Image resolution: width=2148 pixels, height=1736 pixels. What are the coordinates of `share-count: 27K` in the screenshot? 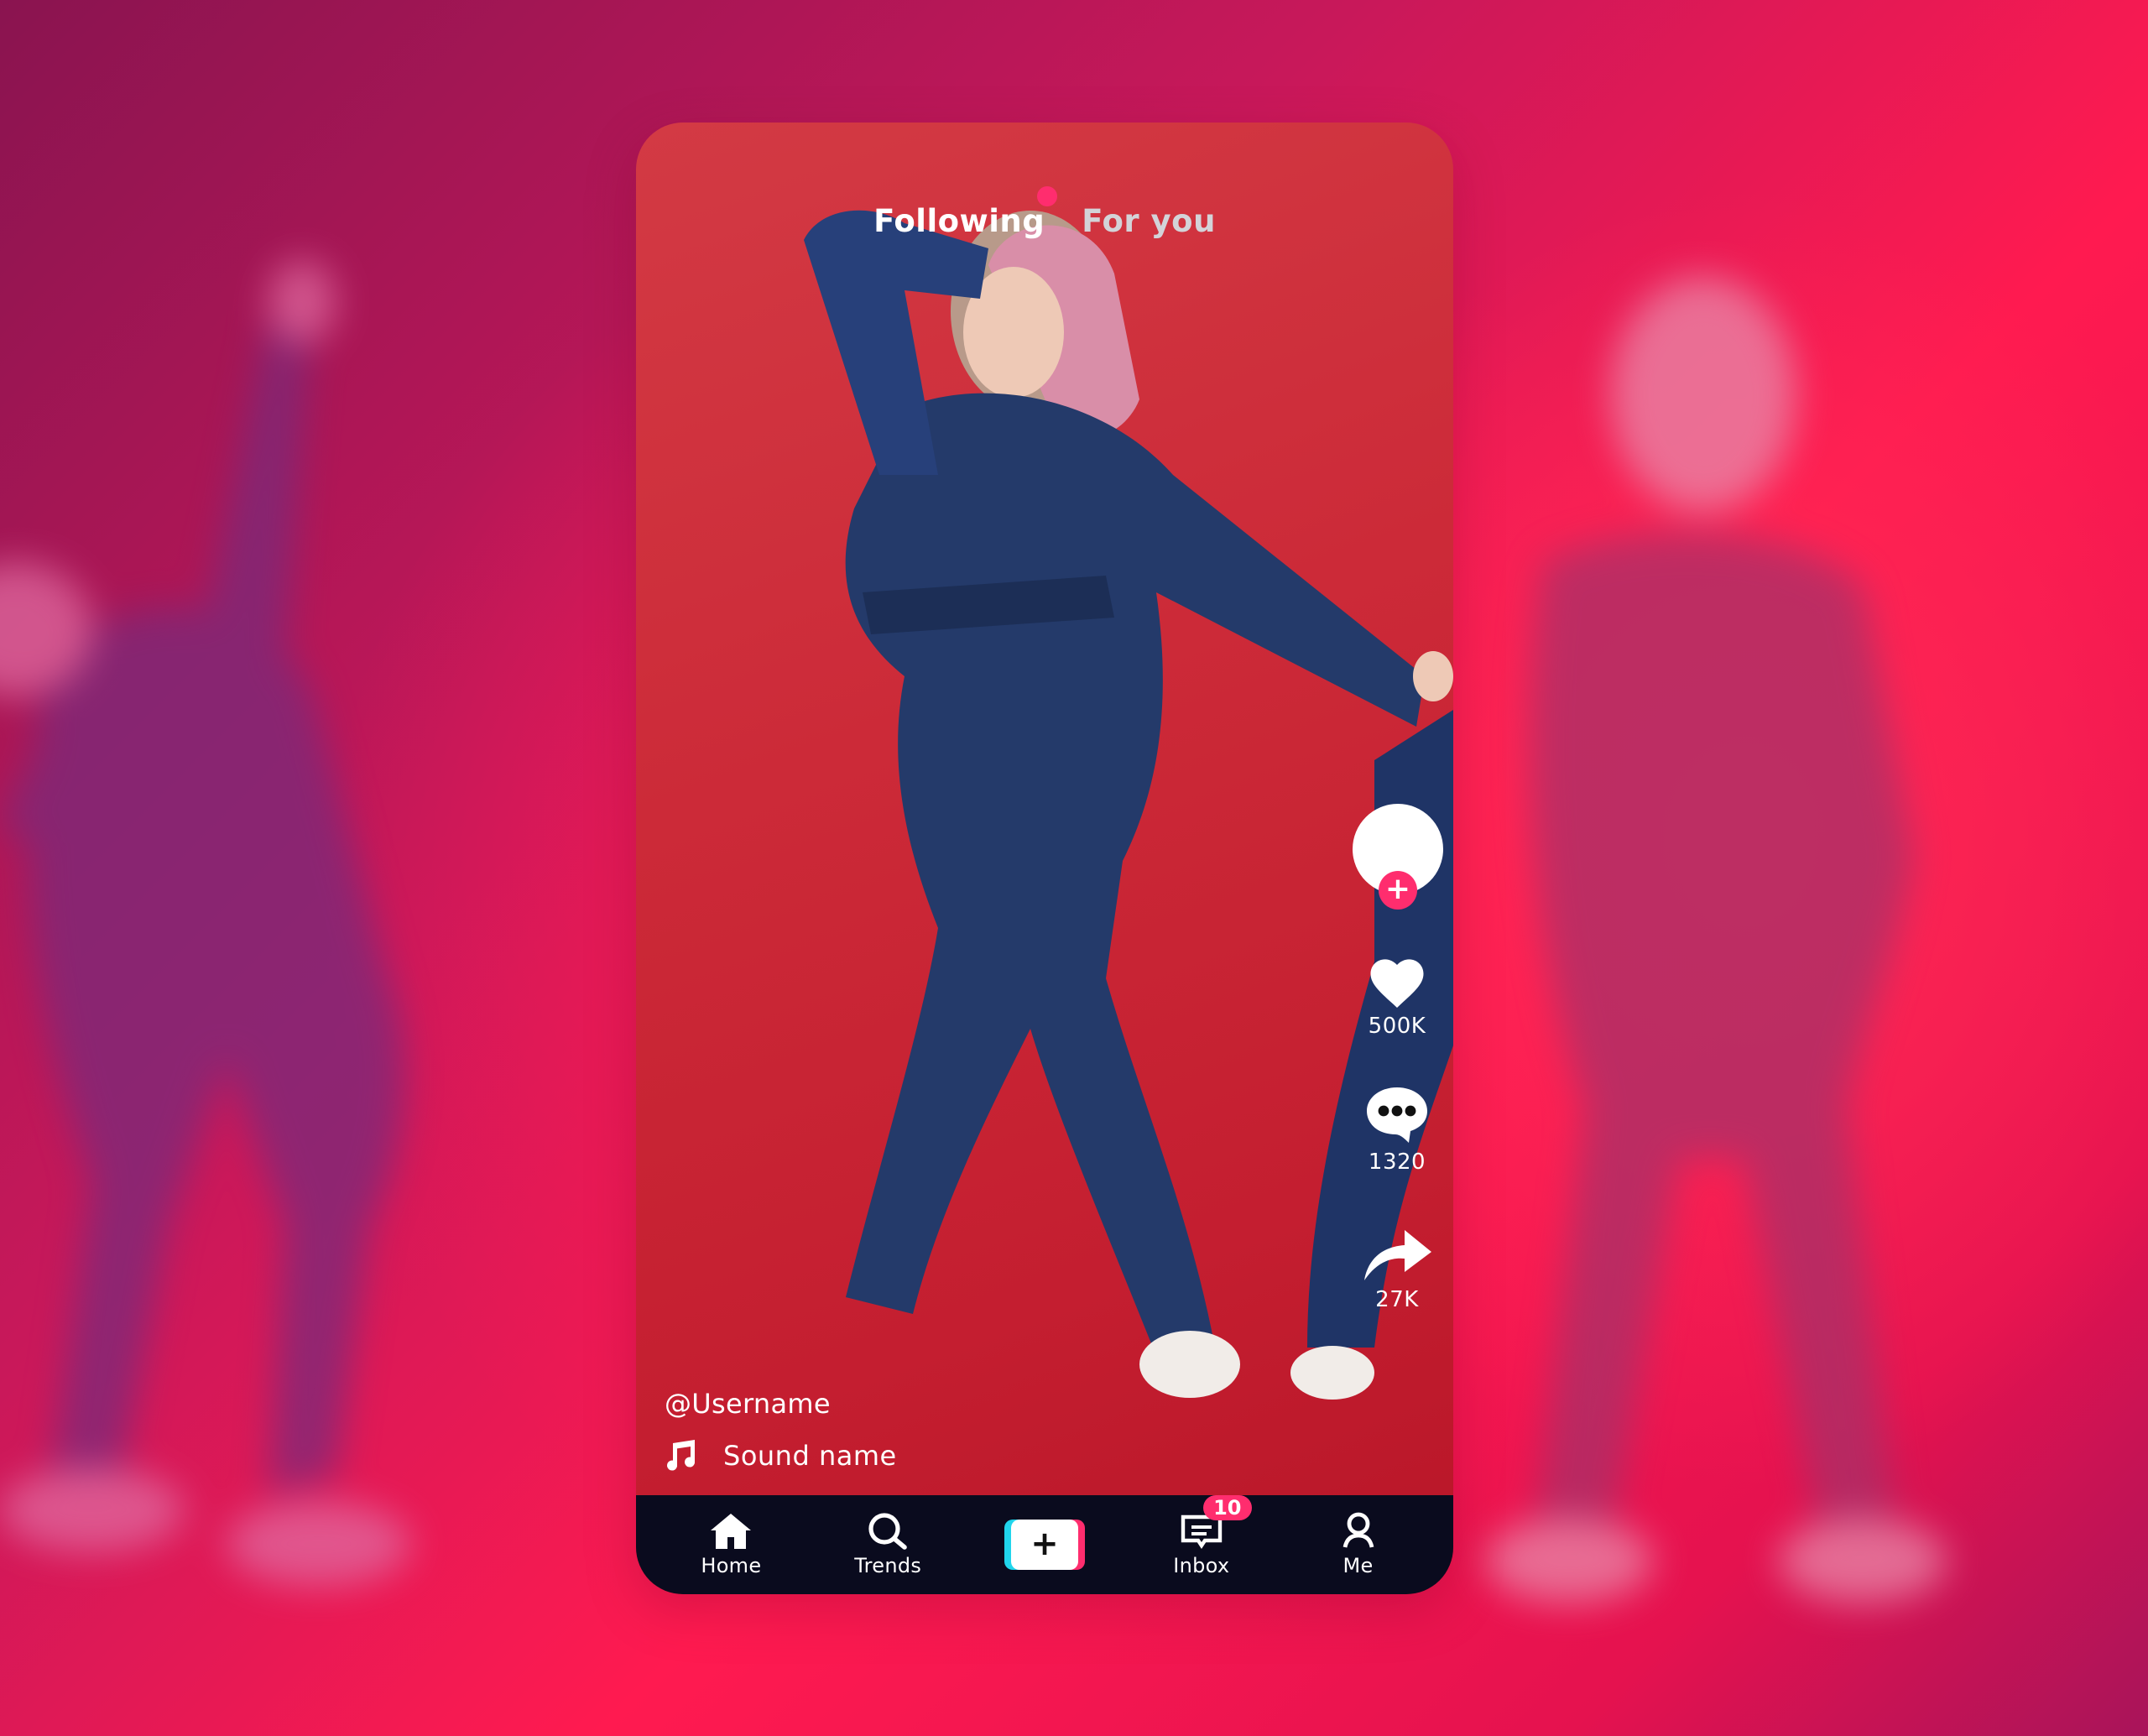 It's located at (1397, 1299).